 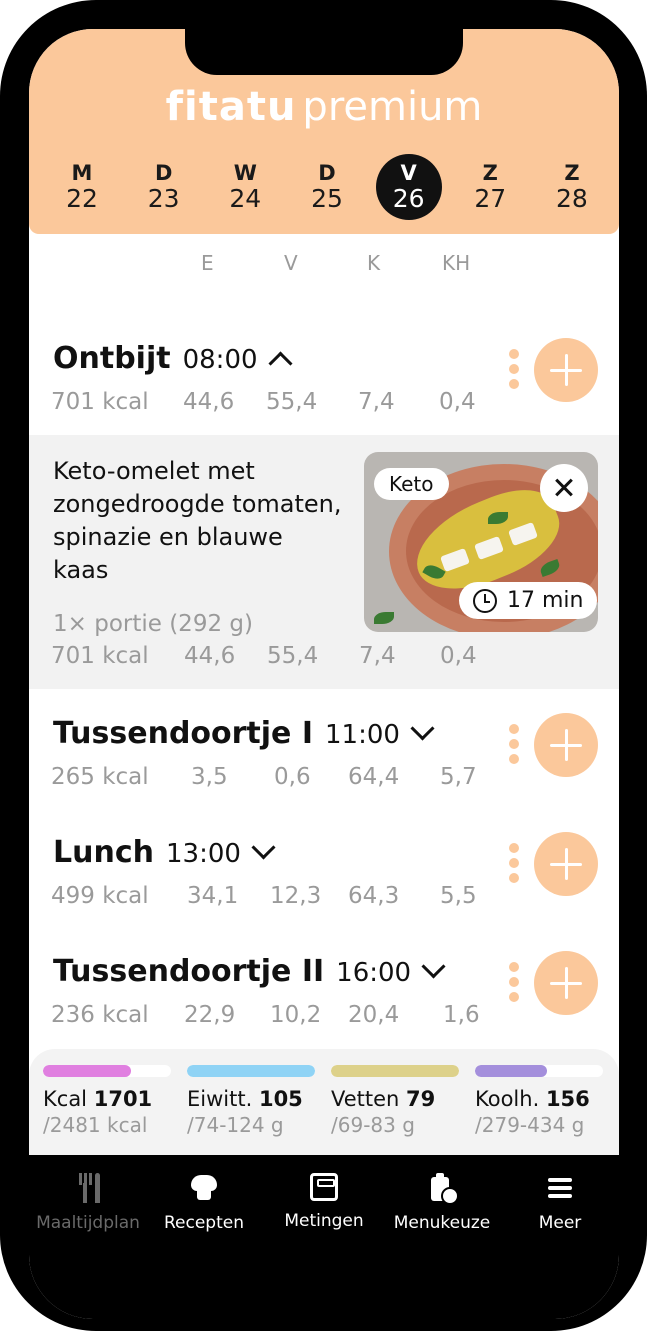 I want to click on food-item-macros: 701 kcal 44,6 55,4 7,4 0,4, so click(x=264, y=656).